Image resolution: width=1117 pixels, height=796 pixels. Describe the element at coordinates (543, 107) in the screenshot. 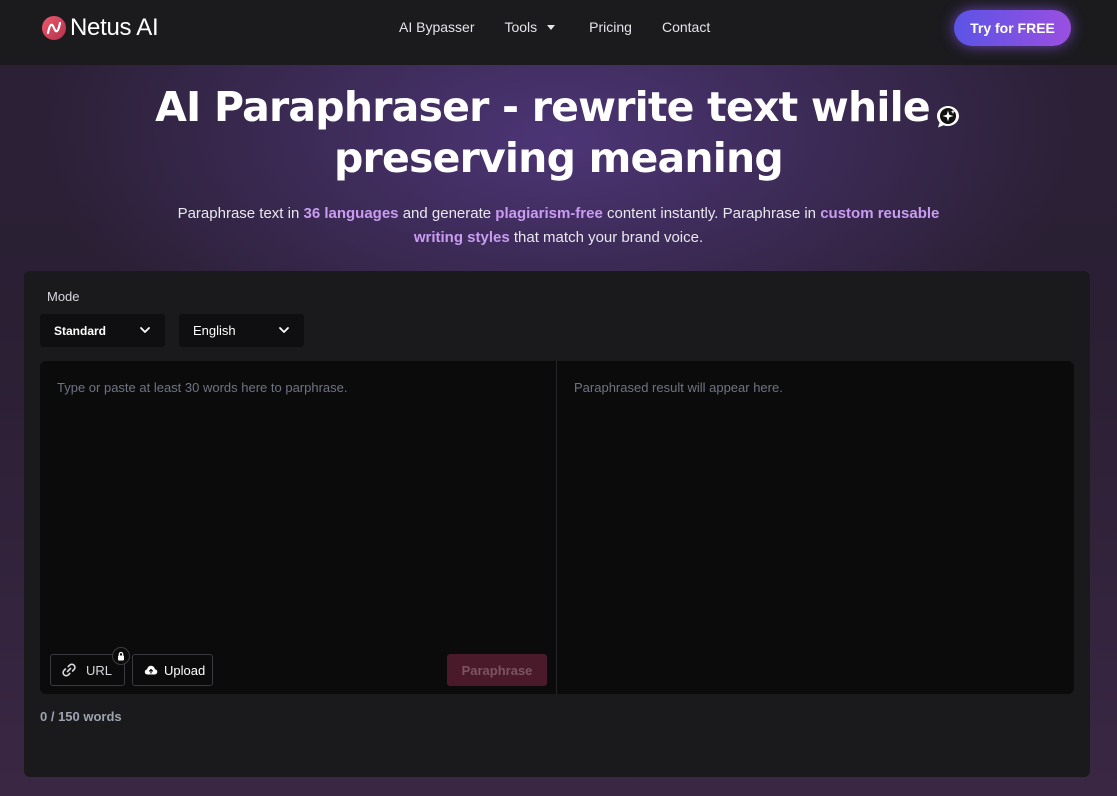

I see `title-line-1-text: AI Paraphraser - rewrite text while` at that location.